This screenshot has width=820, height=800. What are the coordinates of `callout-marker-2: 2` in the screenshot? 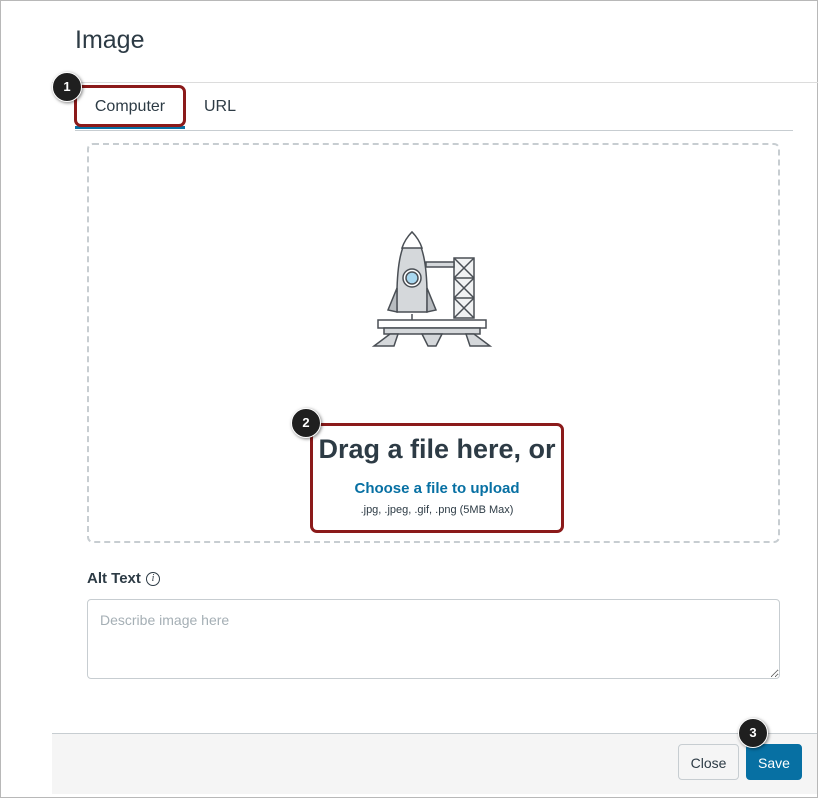 It's located at (306, 423).